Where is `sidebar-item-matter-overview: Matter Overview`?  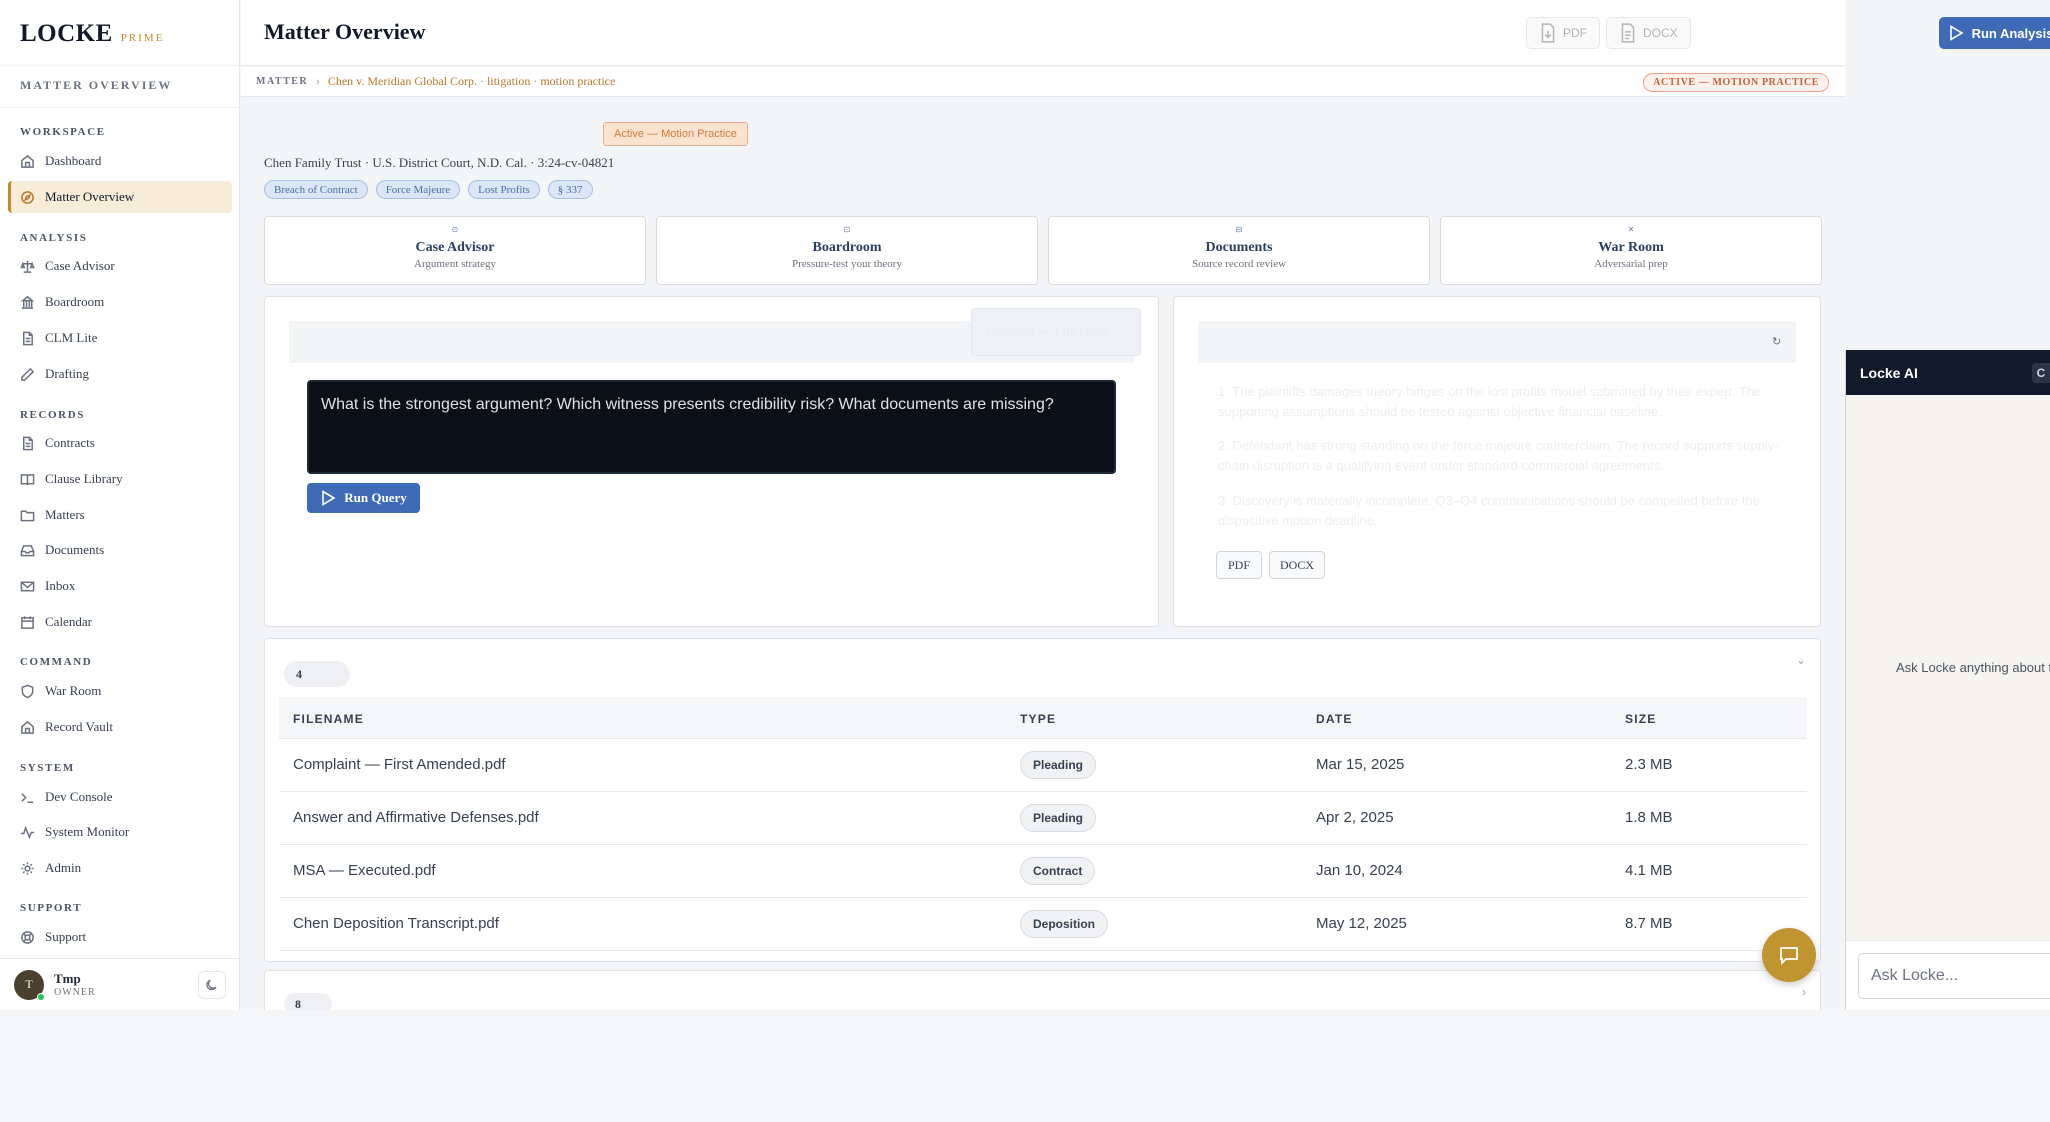 sidebar-item-matter-overview: Matter Overview is located at coordinates (120, 197).